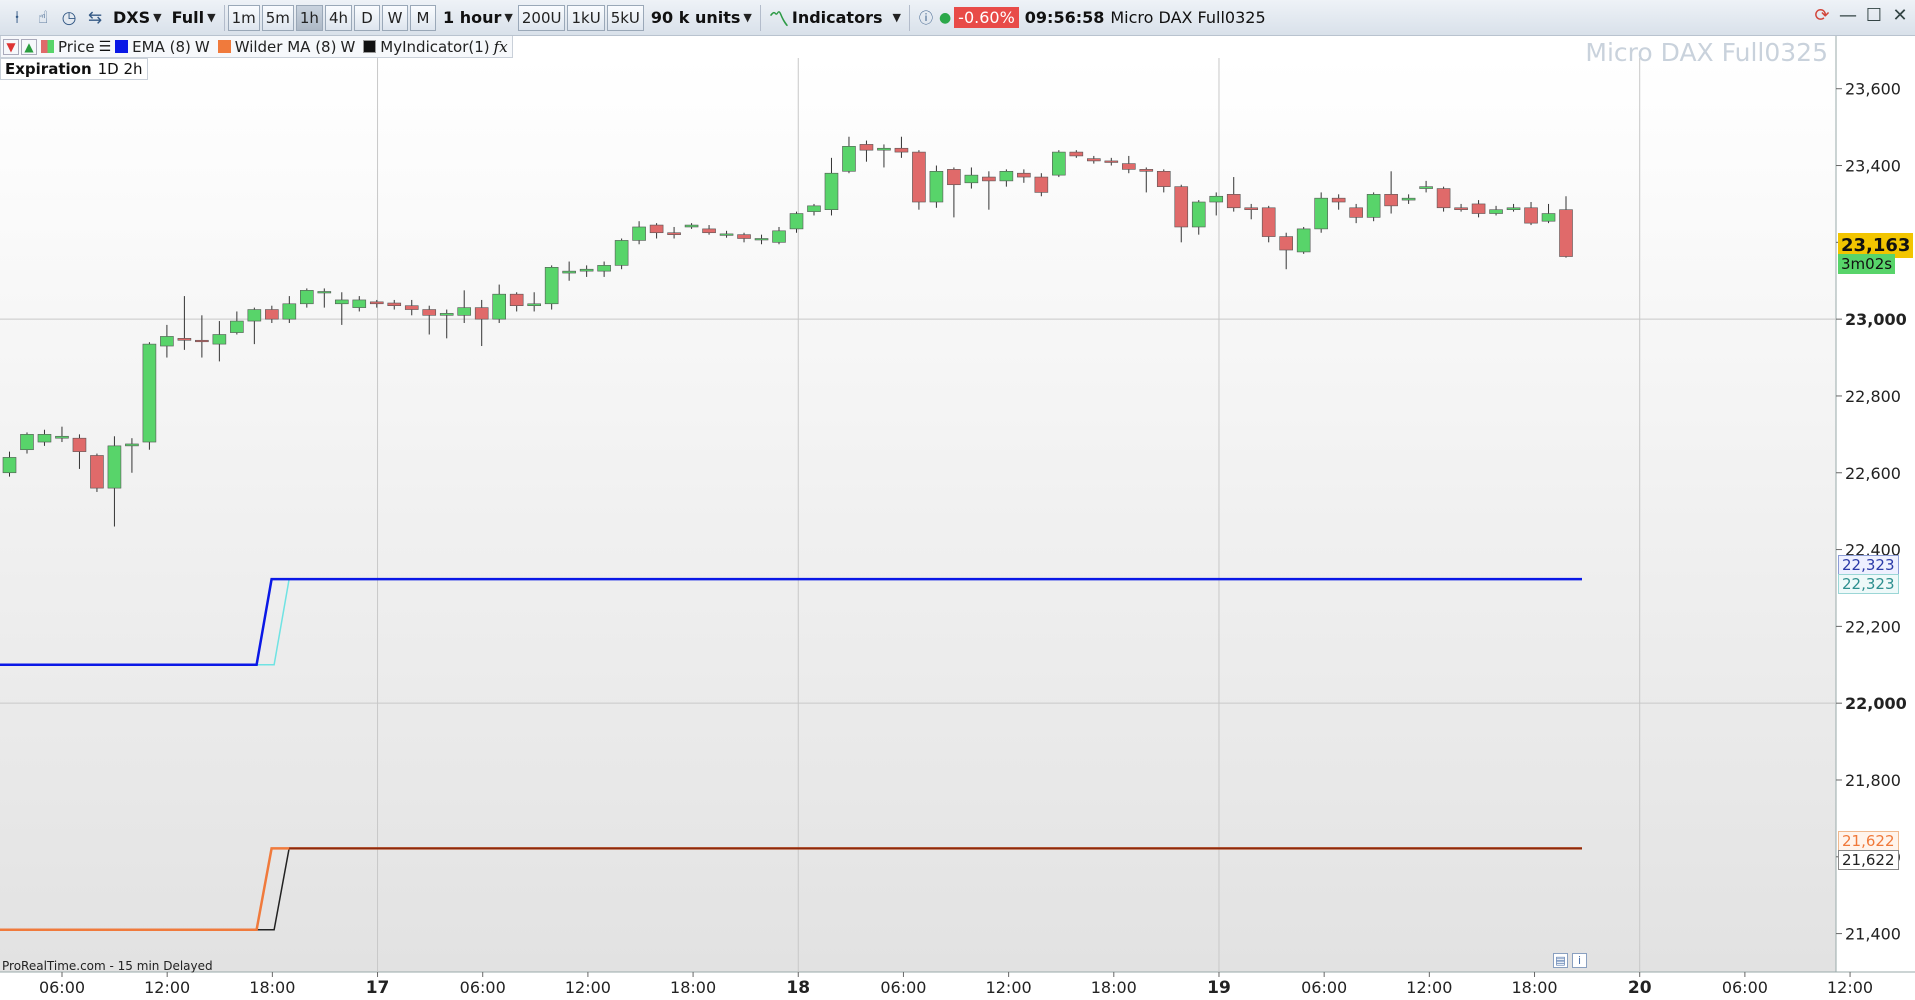  I want to click on x-axis-tick-label: 18, so click(798, 988).